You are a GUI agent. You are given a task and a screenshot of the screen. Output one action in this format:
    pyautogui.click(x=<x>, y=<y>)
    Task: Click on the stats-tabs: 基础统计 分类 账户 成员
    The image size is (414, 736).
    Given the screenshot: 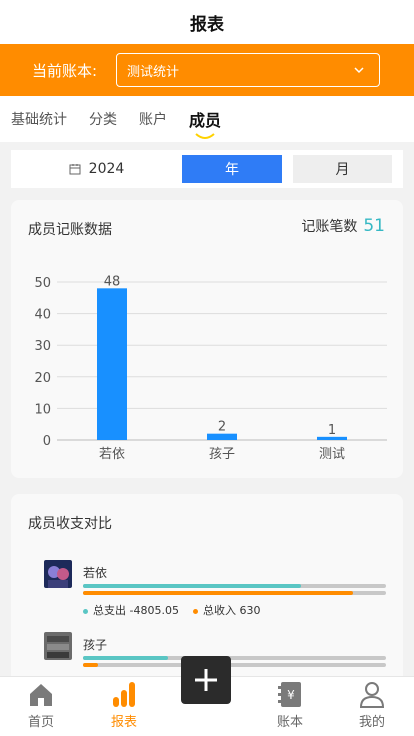 What is the action you would take?
    pyautogui.click(x=207, y=119)
    